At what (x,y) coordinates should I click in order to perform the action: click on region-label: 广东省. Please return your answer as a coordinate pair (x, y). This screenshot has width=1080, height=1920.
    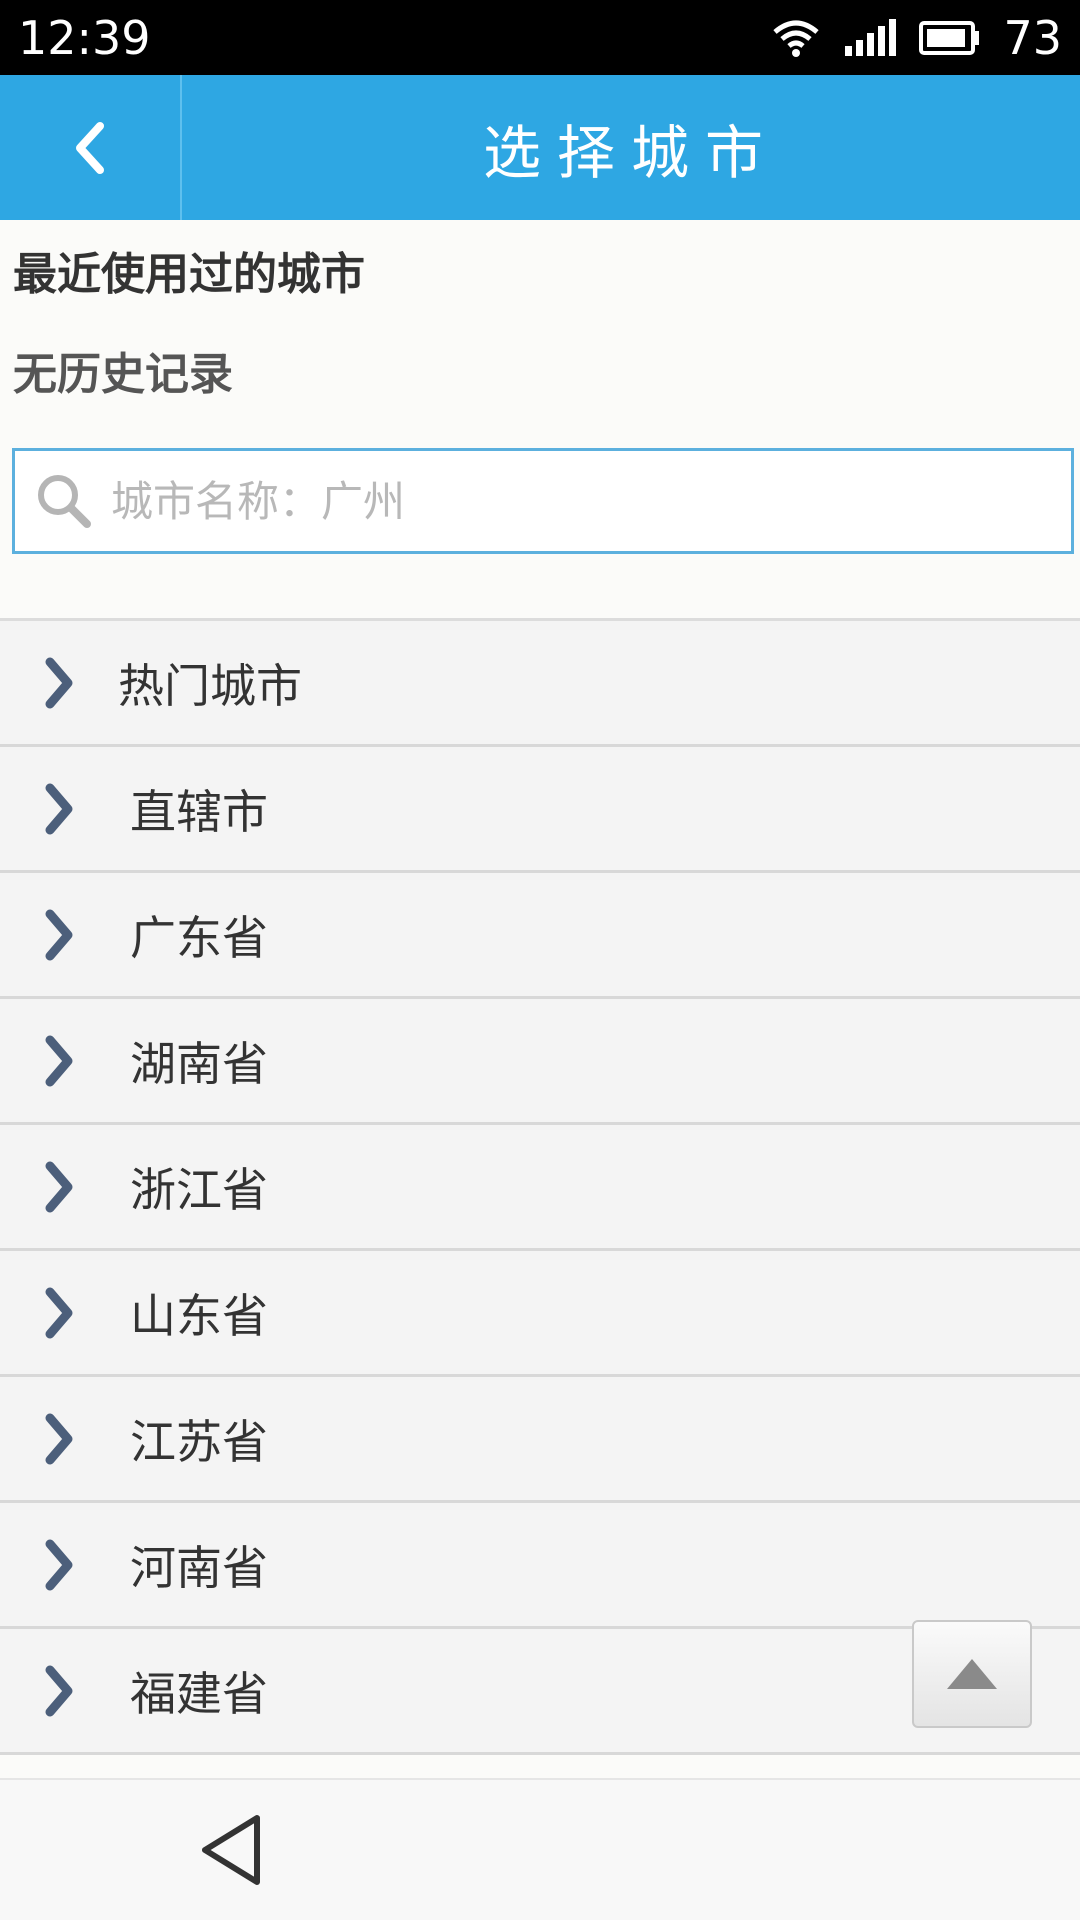
    Looking at the image, I should click on (199, 937).